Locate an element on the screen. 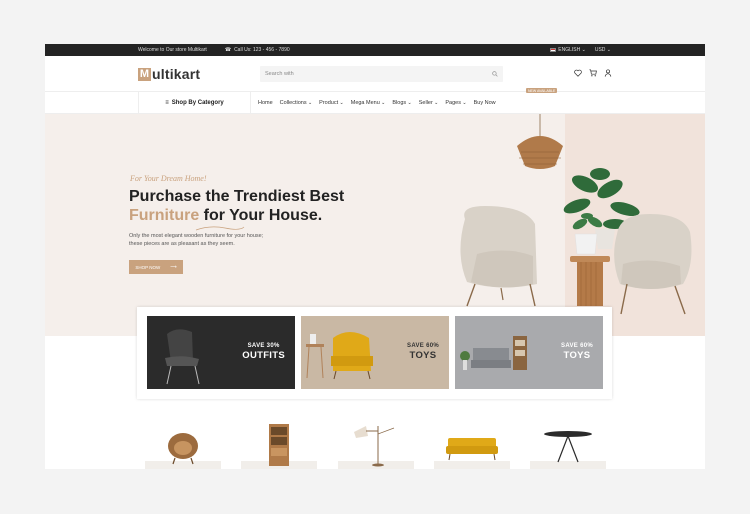 This screenshot has width=750, height=514. nav-item-pages: Pages is located at coordinates (455, 103).